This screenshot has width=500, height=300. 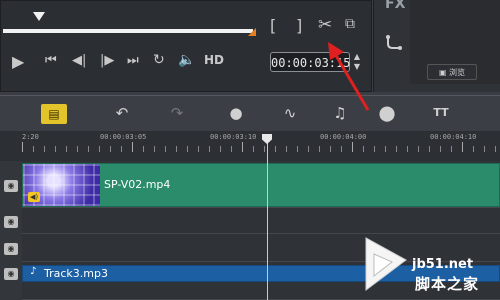 I want to click on ruler-tick-label: 00:00:04:00, so click(x=343, y=137).